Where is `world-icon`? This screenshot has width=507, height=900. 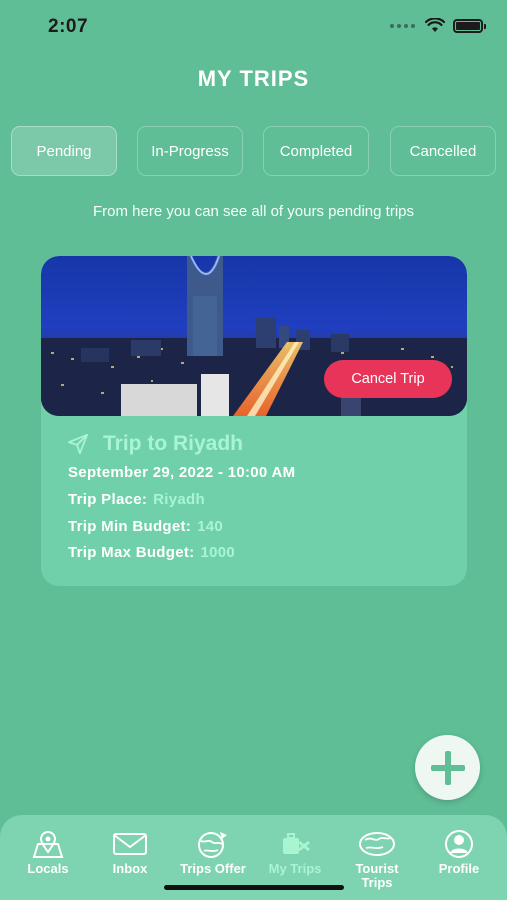 world-icon is located at coordinates (377, 844).